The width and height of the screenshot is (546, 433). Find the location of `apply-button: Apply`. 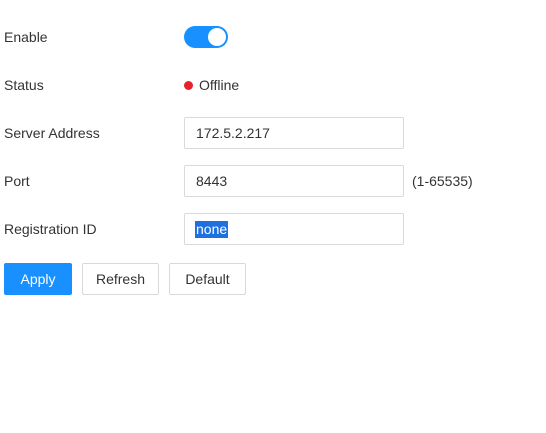

apply-button: Apply is located at coordinates (38, 279).